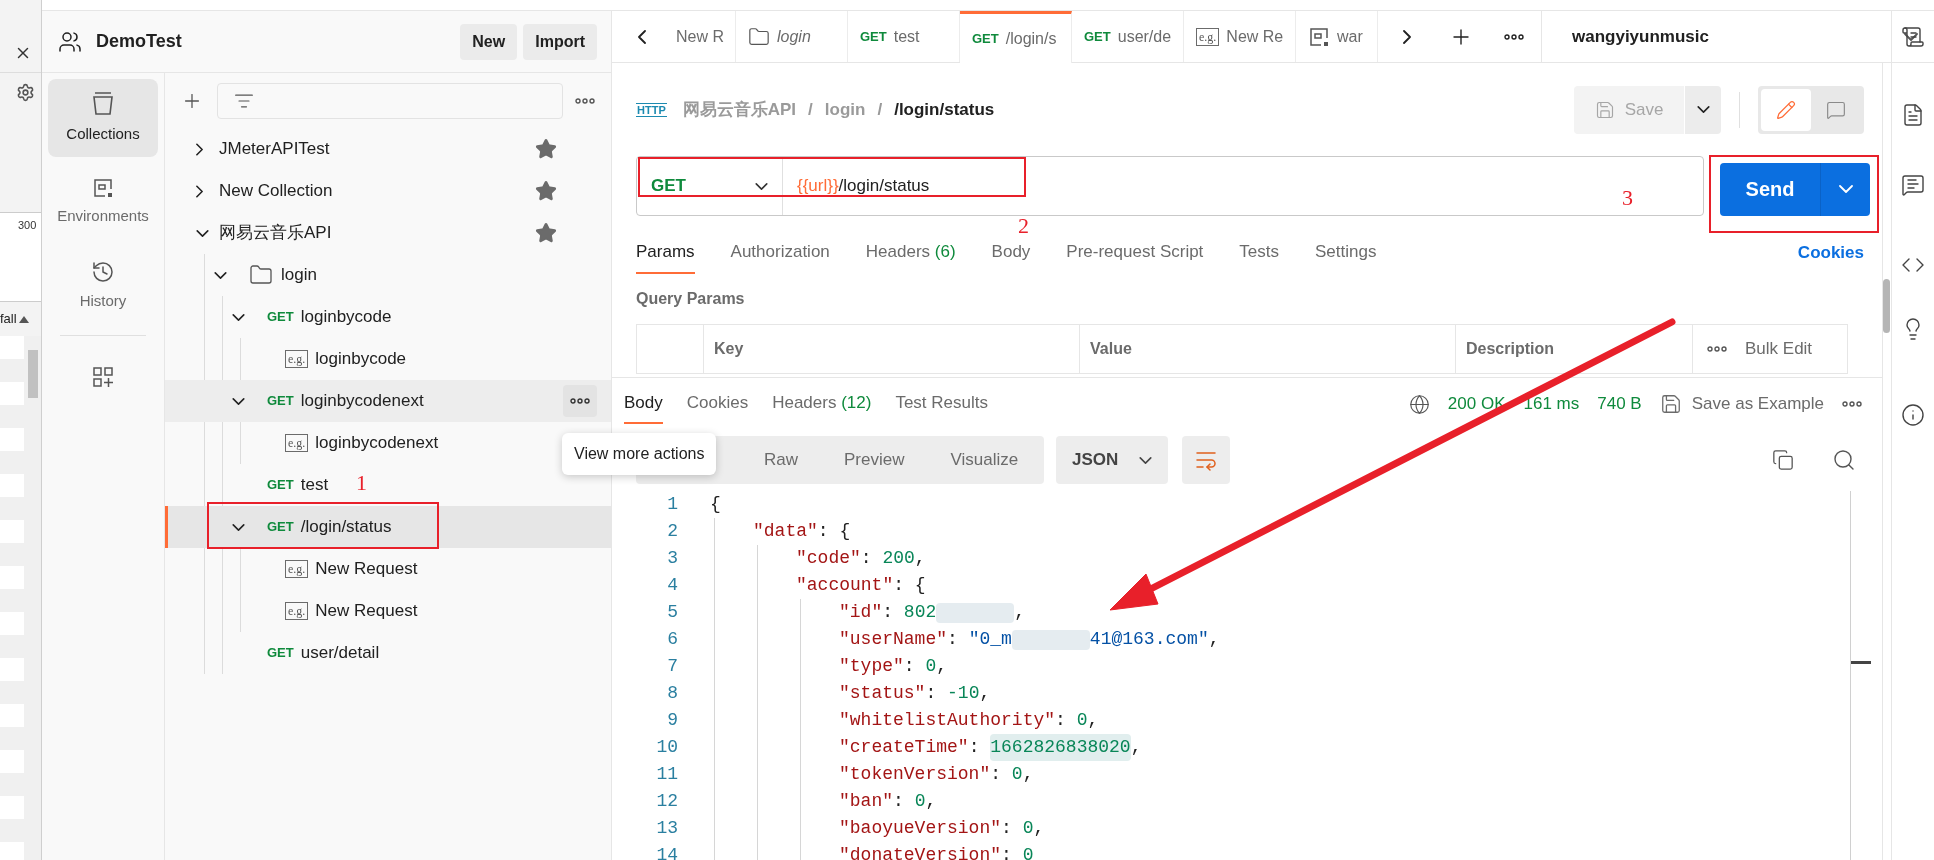  What do you see at coordinates (328, 359) in the screenshot?
I see `tree-item: e.g. loginbycode` at bounding box center [328, 359].